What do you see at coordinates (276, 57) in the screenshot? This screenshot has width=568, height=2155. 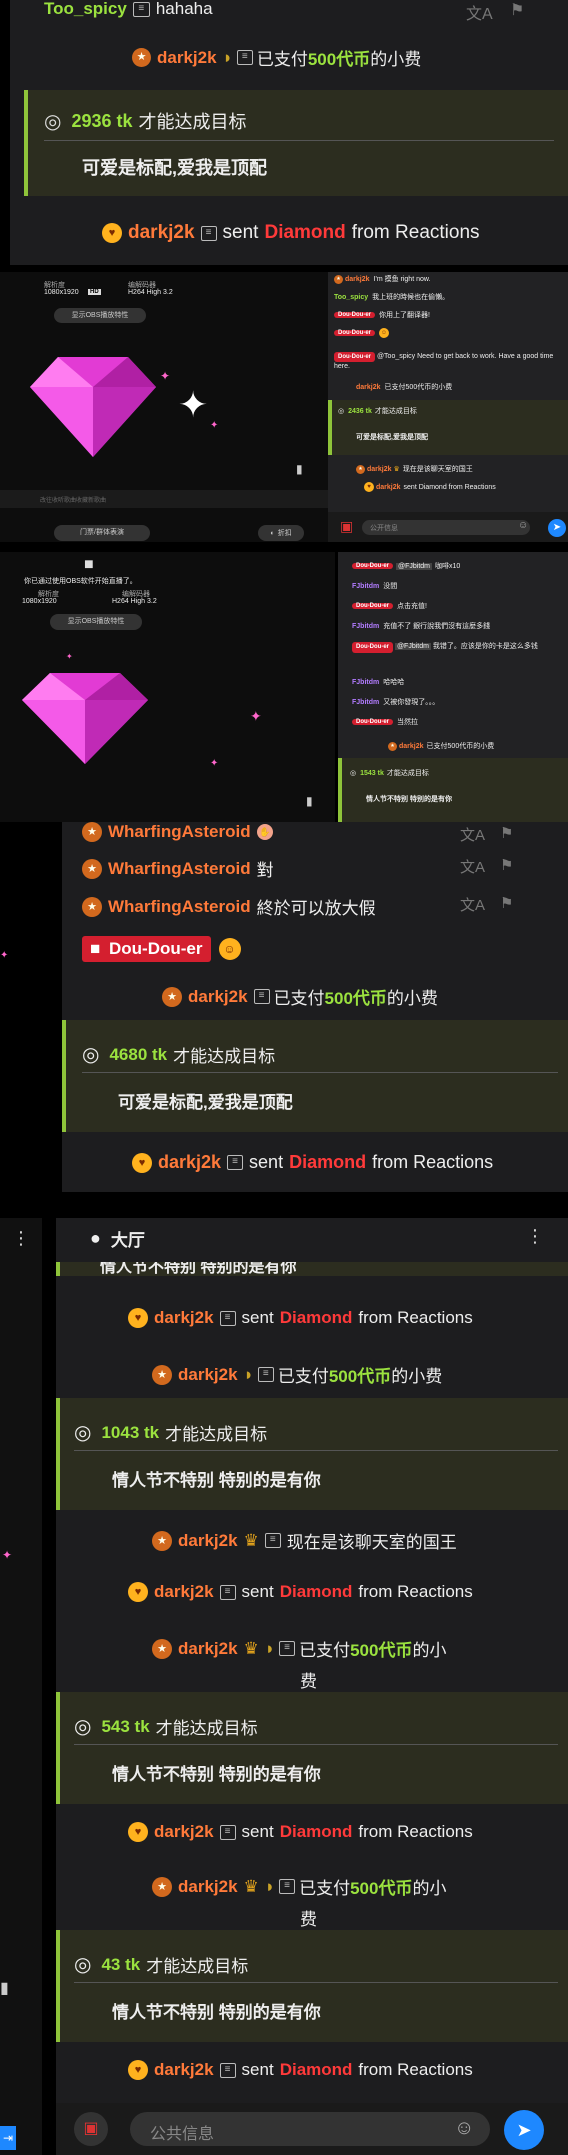 I see `tip-row: ★ darkj2k ◗ ≡ 已支付 500代币 的小费` at bounding box center [276, 57].